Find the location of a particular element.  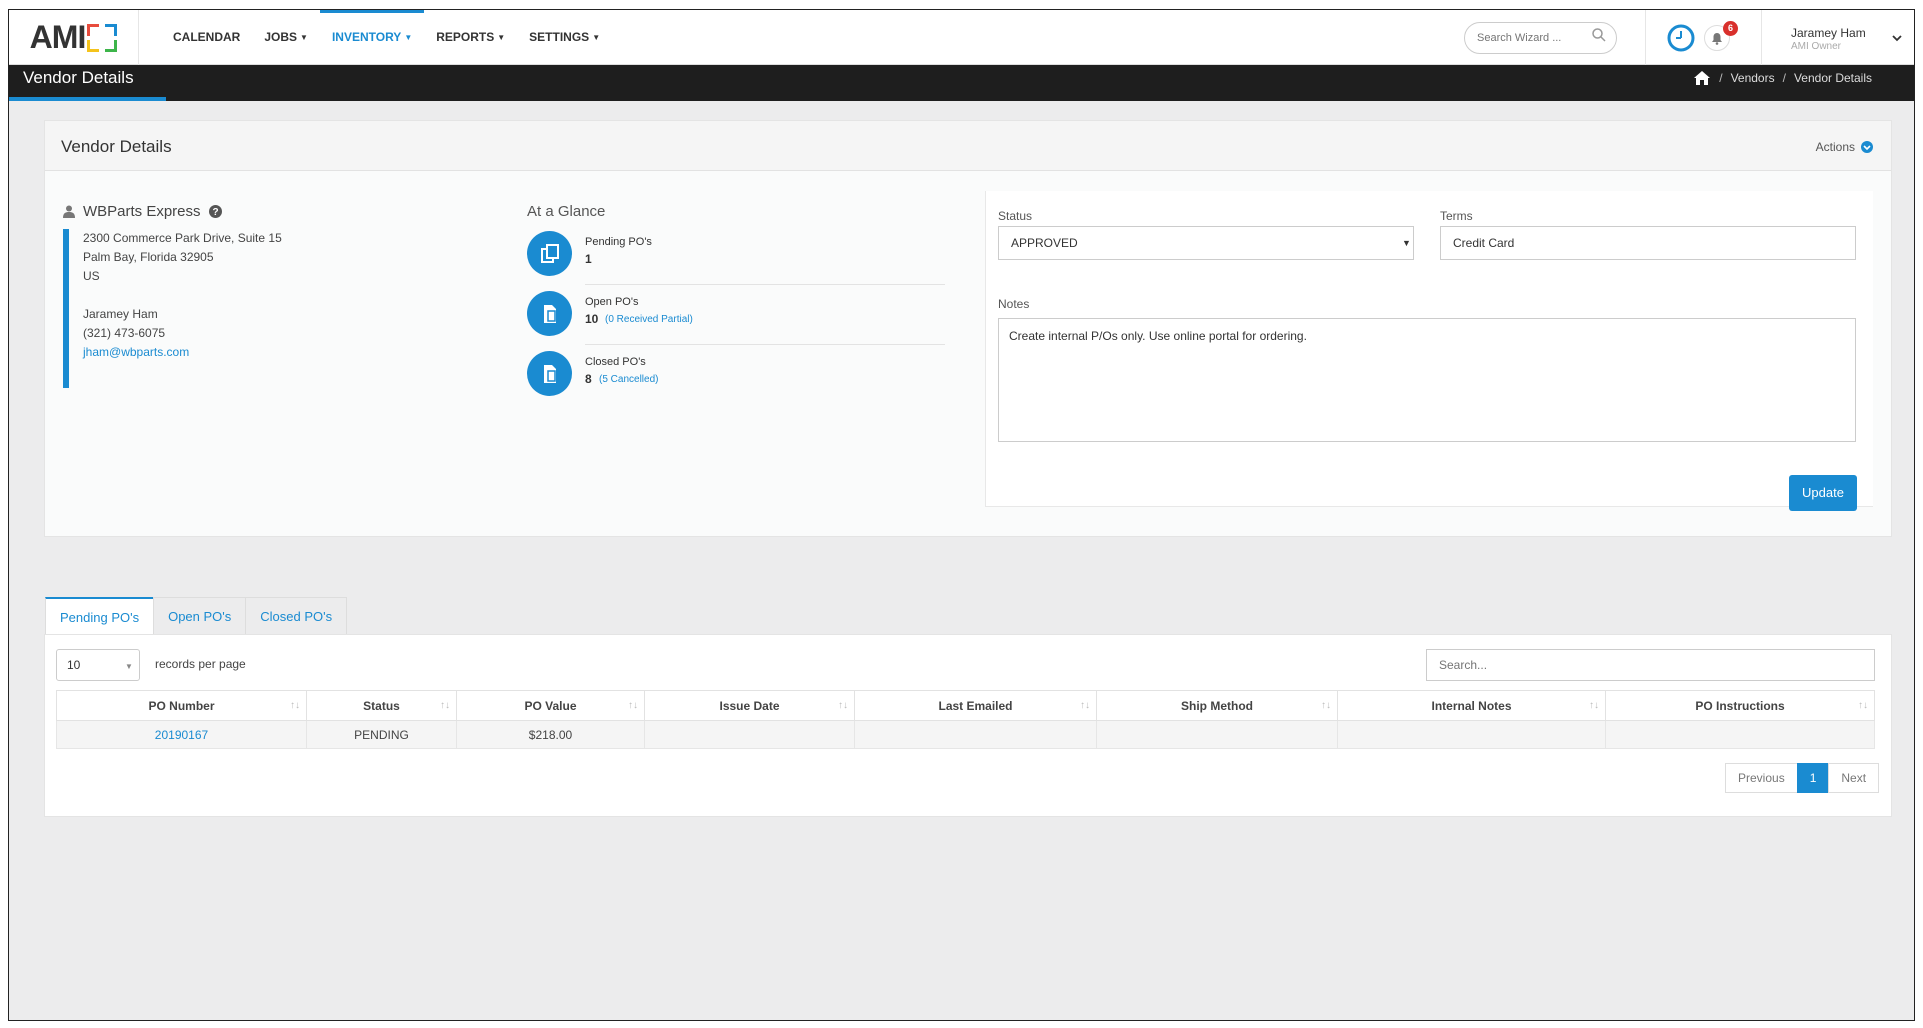

contact-phone: (321) 473-6075 is located at coordinates (124, 333).